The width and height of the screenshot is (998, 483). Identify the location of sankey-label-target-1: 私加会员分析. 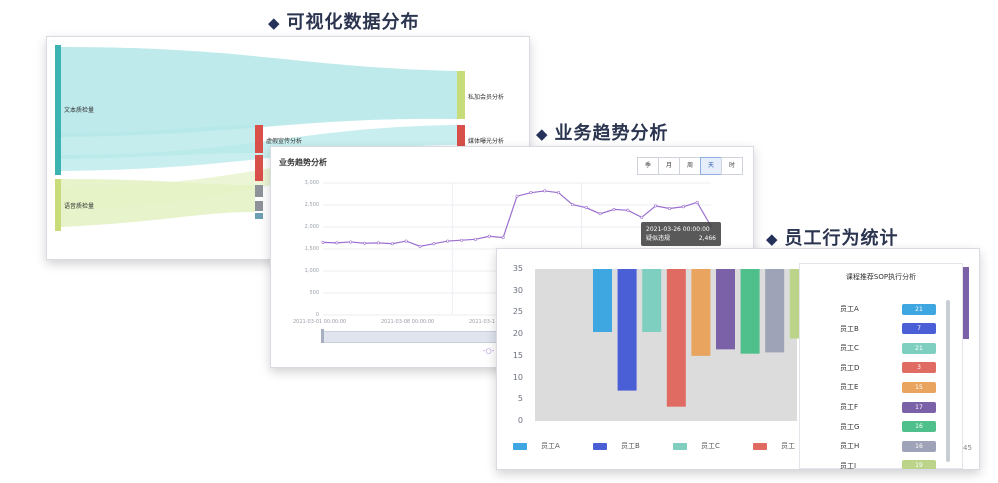
(486, 97).